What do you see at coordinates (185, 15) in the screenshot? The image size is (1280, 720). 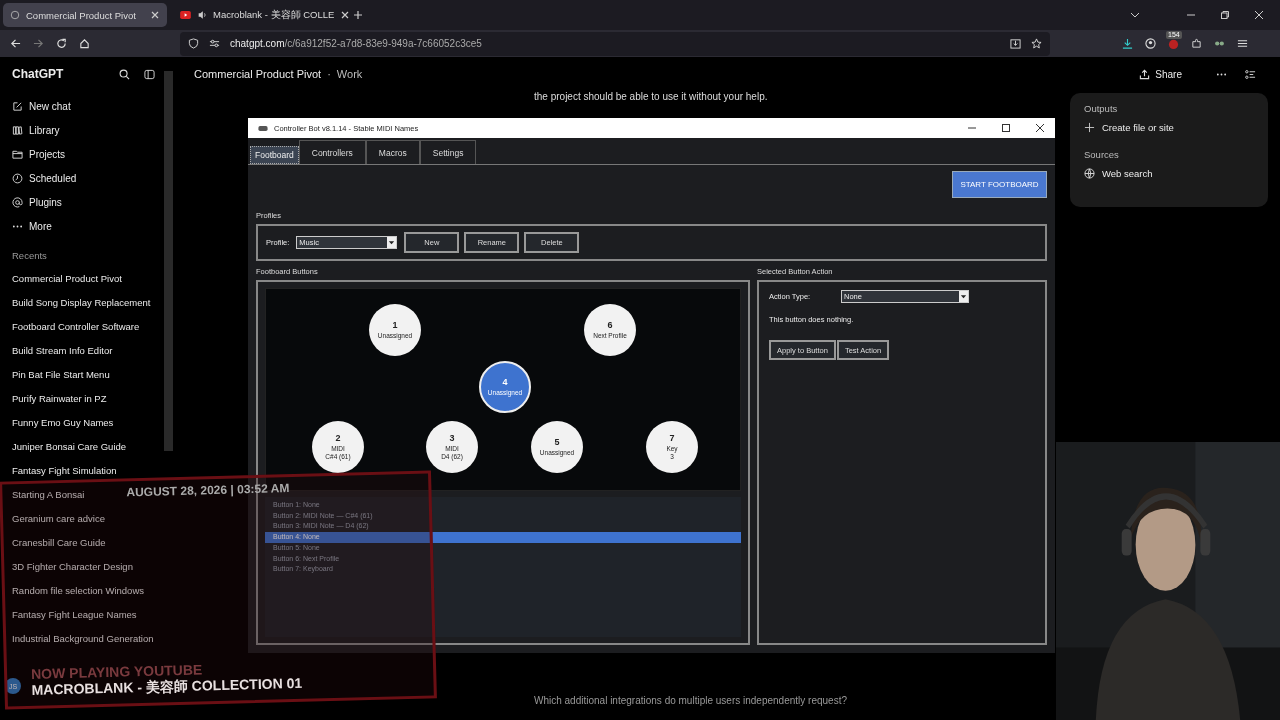 I see `play-icon` at bounding box center [185, 15].